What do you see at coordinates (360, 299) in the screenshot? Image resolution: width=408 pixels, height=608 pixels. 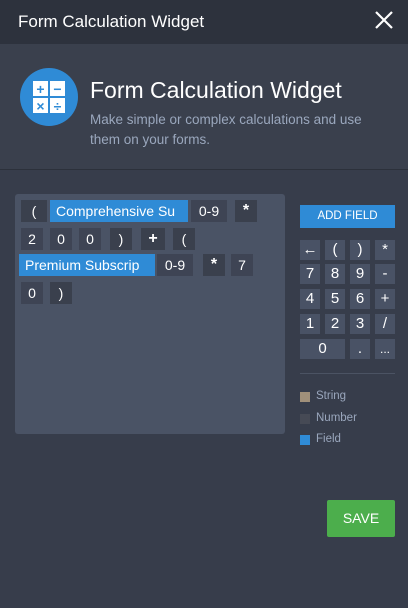 I see `key-6: 6` at bounding box center [360, 299].